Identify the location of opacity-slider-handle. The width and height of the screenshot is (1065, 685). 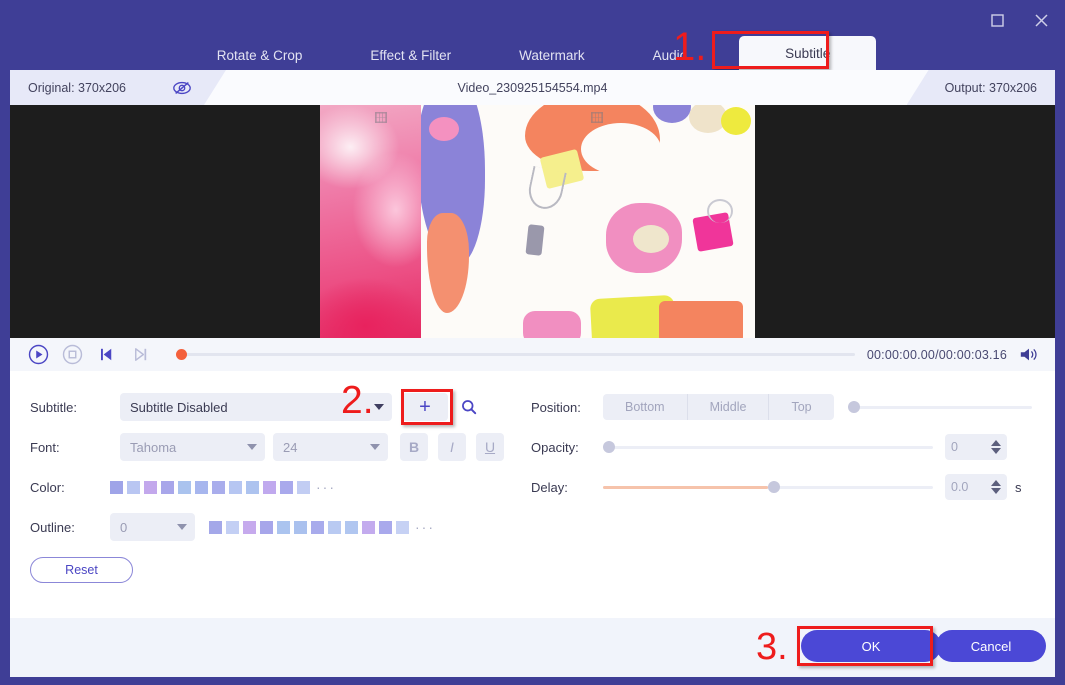
(609, 447).